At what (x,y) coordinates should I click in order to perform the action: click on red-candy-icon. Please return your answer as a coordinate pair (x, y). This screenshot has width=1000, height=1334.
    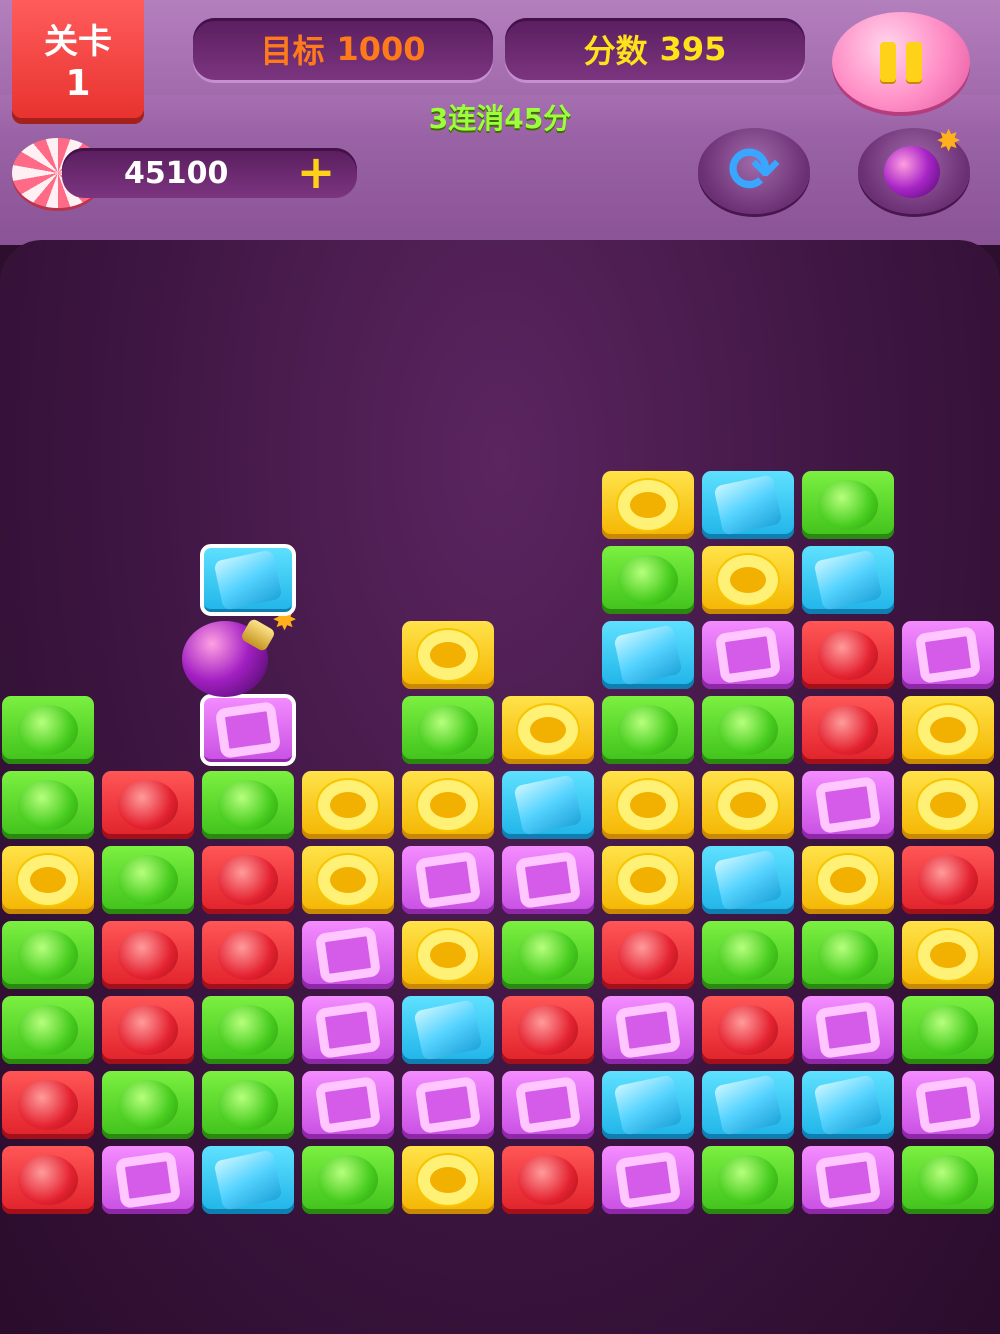
    Looking at the image, I should click on (248, 955).